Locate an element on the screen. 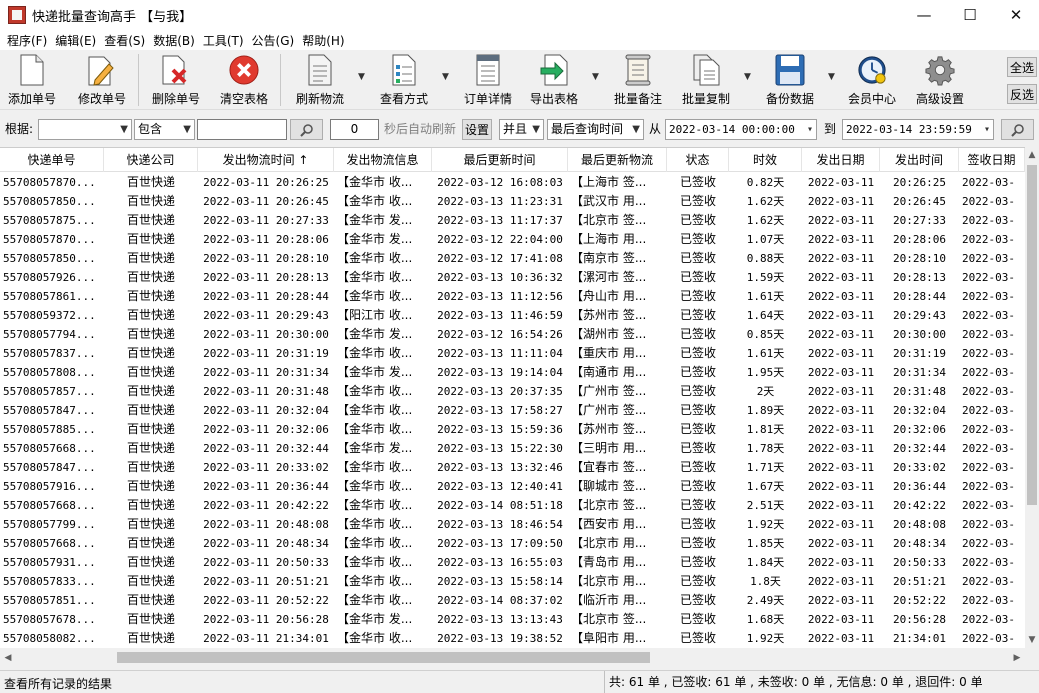 The width and height of the screenshot is (1039, 693). cell-ship-time: 2022-03-11 20:56:28 is located at coordinates (266, 619).